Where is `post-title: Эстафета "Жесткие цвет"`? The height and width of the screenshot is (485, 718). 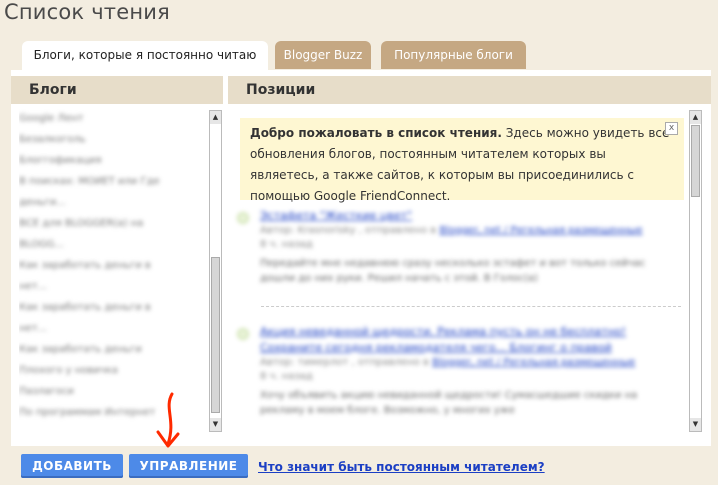
post-title: Эстафета "Жесткие цвет" is located at coordinates (470, 216).